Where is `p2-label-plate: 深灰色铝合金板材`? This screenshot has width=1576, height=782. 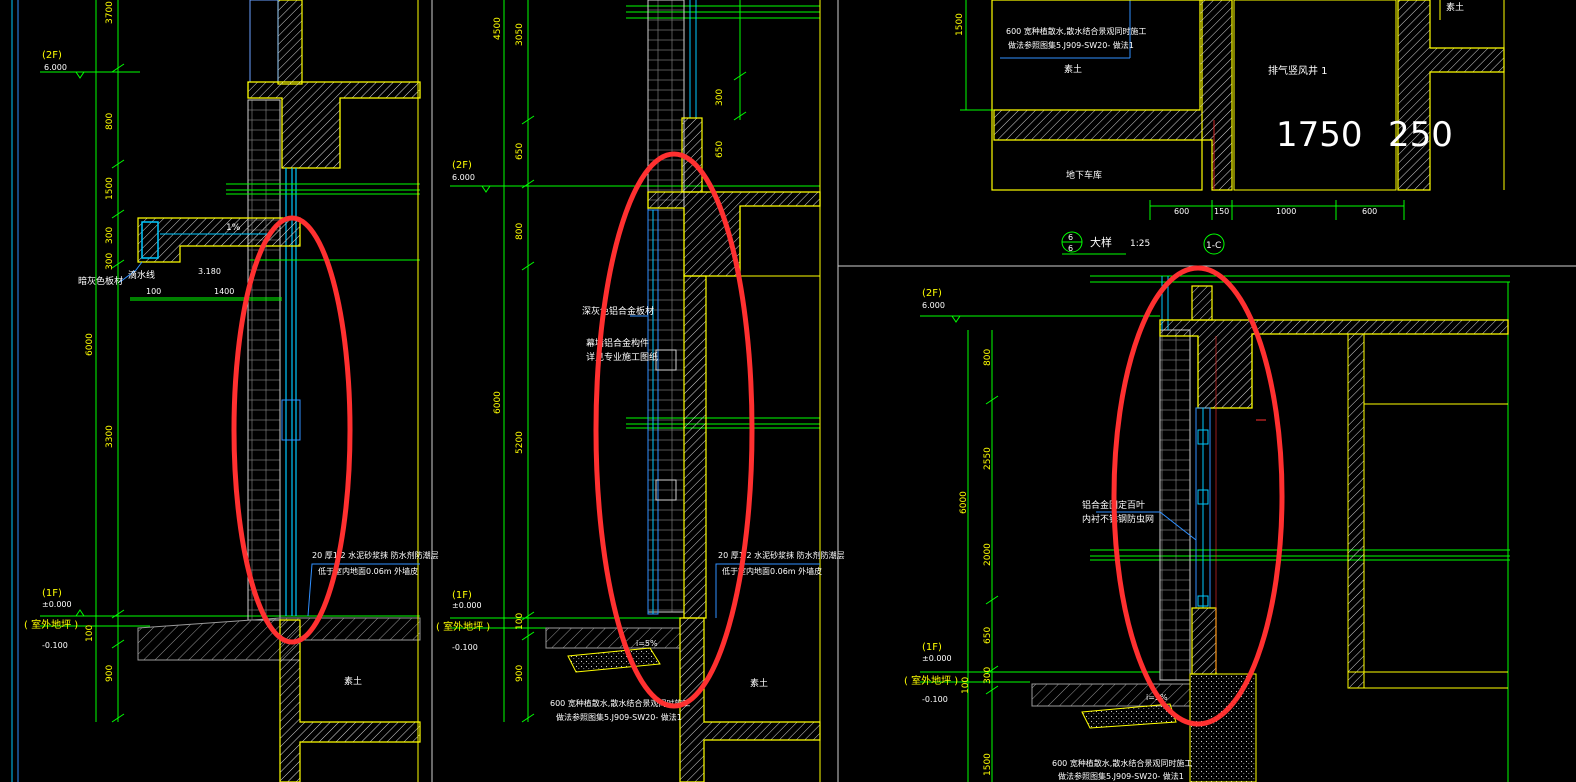
p2-label-plate: 深灰色铝合金板材 is located at coordinates (618, 311).